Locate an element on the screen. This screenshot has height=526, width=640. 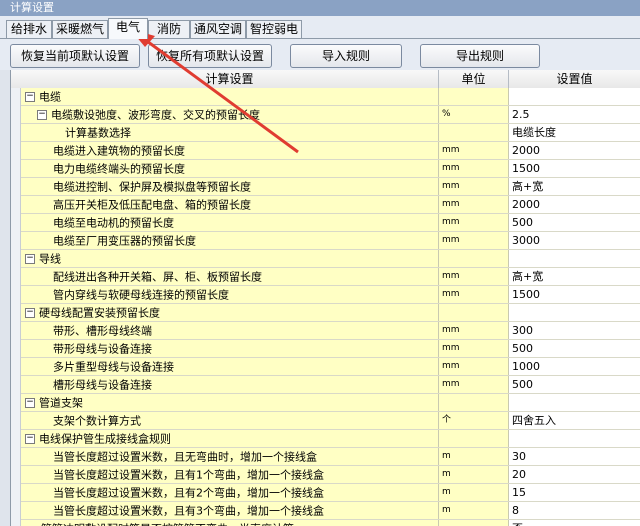
setting-row: 当管长度超过设置米数，且有2个弯曲，增加一个接线盒 m 15 is located at coordinates (325, 493).